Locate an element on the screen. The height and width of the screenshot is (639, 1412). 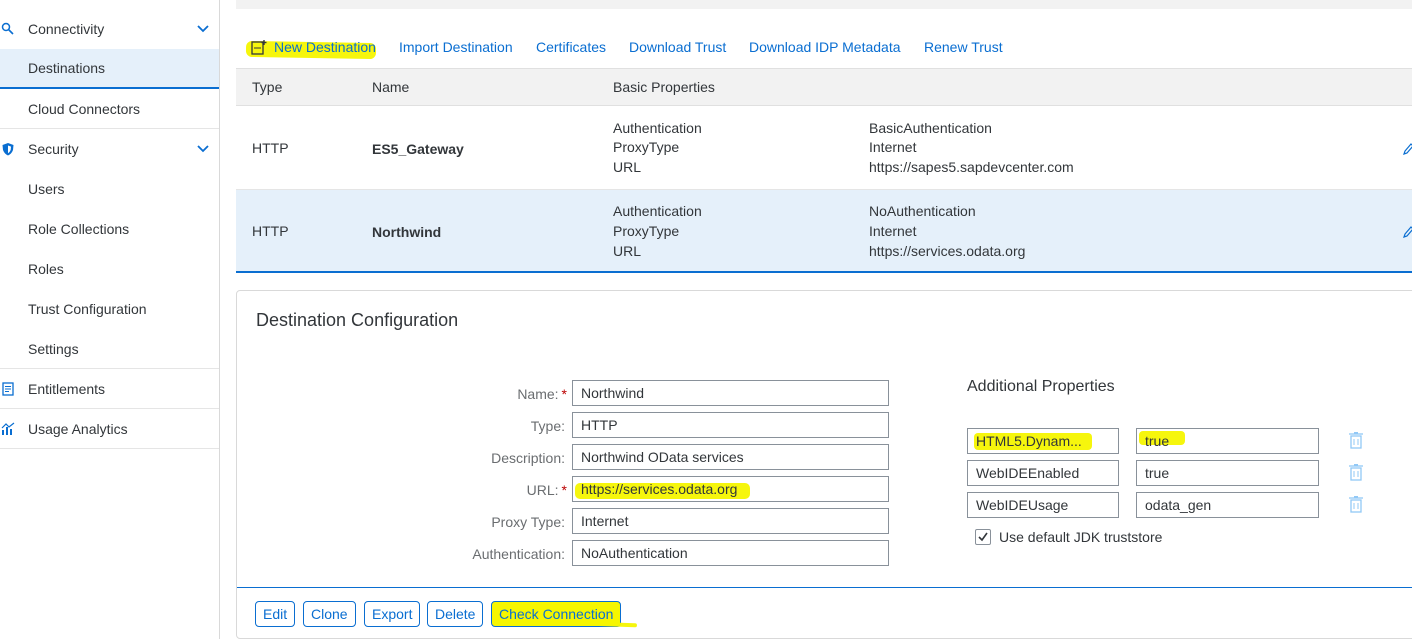
sidebar-item-label: Trust Configuration is located at coordinates (87, 309).